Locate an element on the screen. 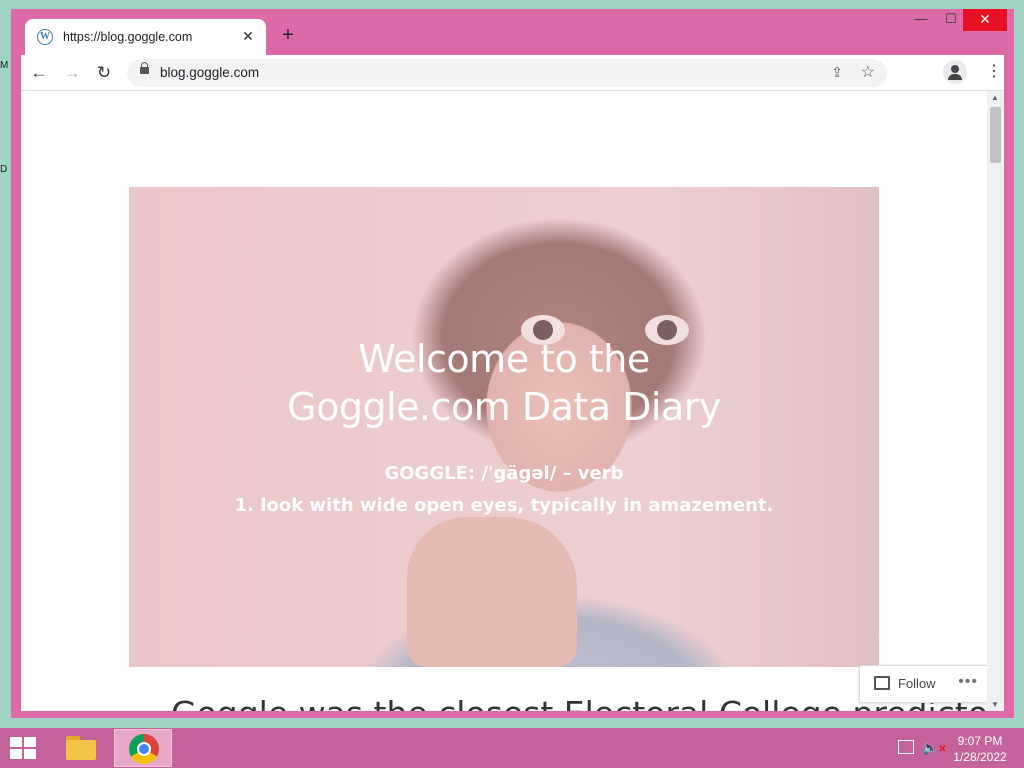  reload-button: ↻ is located at coordinates (104, 73).